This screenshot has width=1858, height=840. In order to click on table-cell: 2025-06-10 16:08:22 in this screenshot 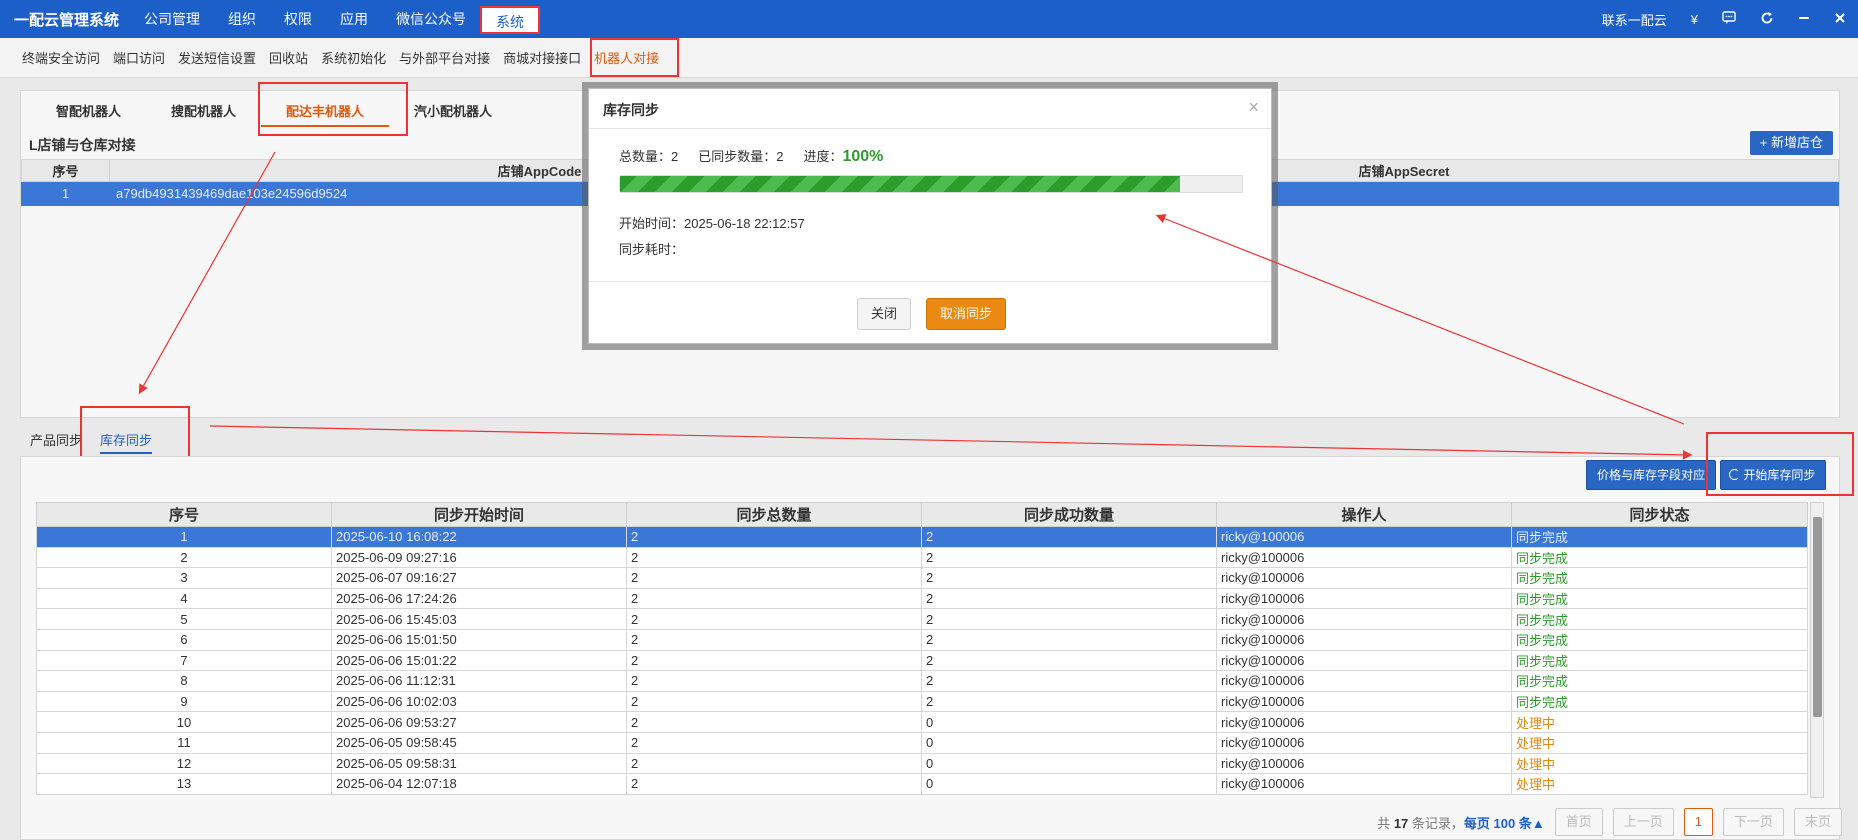, I will do `click(479, 537)`.